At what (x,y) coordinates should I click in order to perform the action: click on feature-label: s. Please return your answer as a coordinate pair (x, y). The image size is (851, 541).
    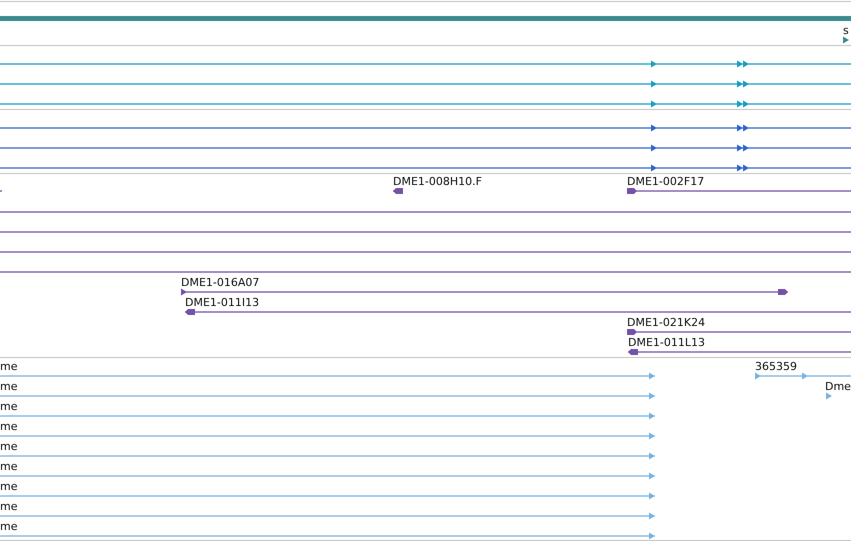
    Looking at the image, I should click on (846, 30).